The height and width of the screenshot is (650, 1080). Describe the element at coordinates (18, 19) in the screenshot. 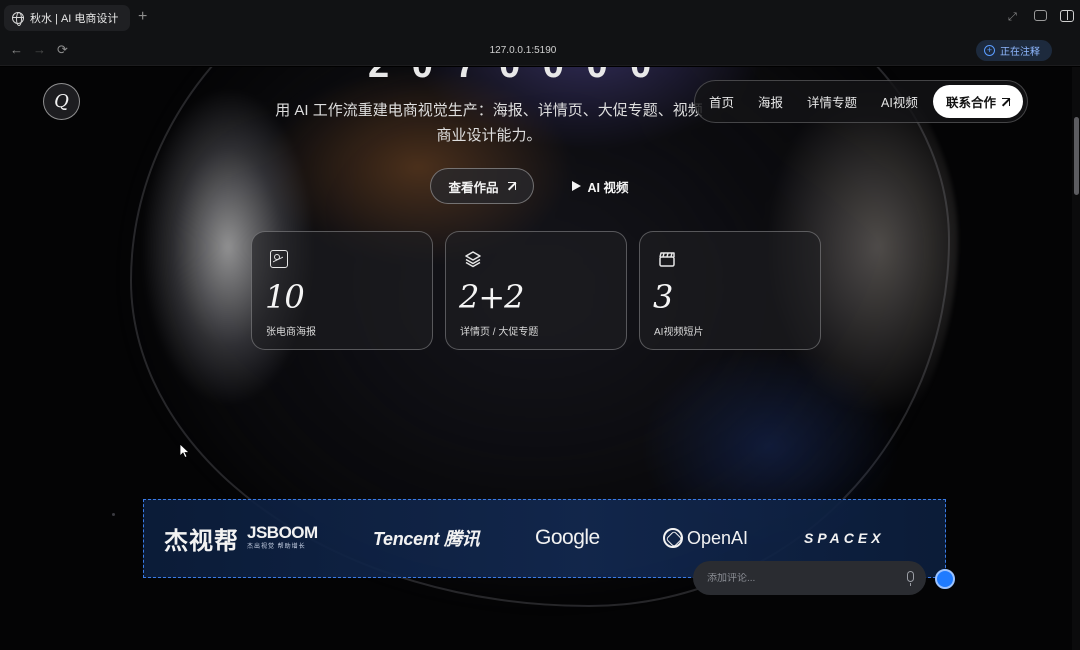

I see `globe-icon` at that location.